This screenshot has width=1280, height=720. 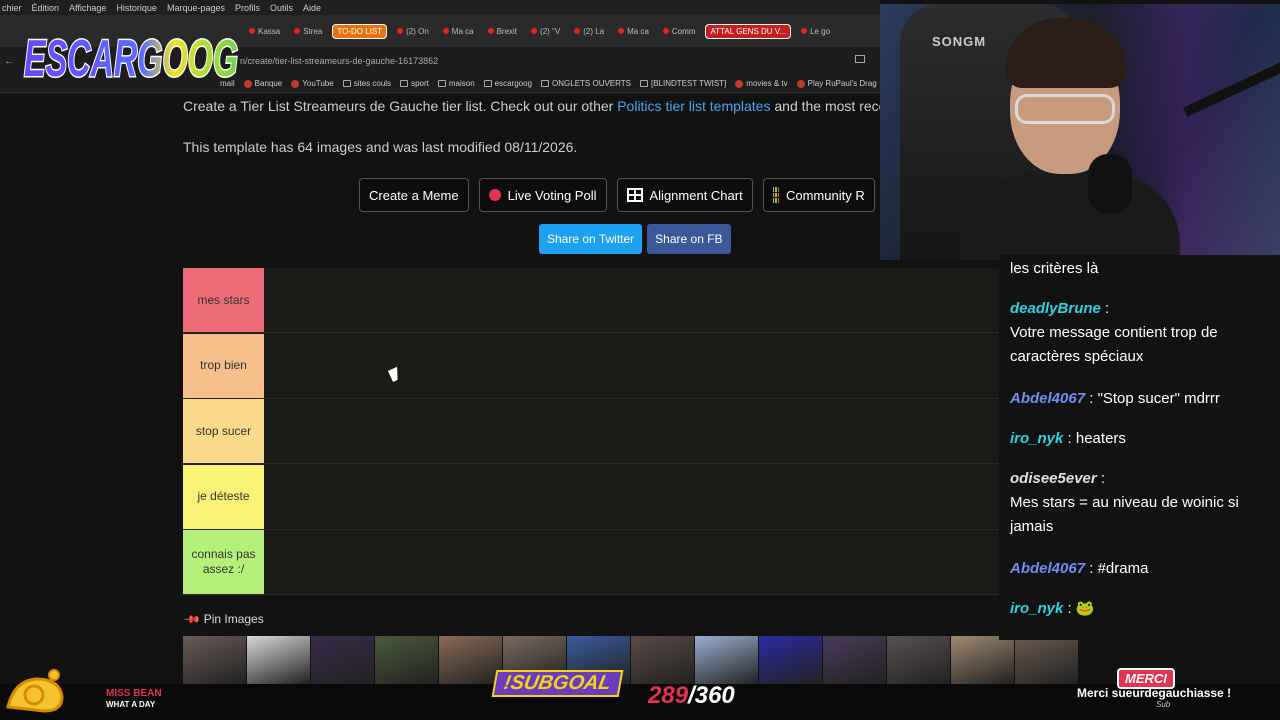 I want to click on grid-icon, so click(x=634, y=195).